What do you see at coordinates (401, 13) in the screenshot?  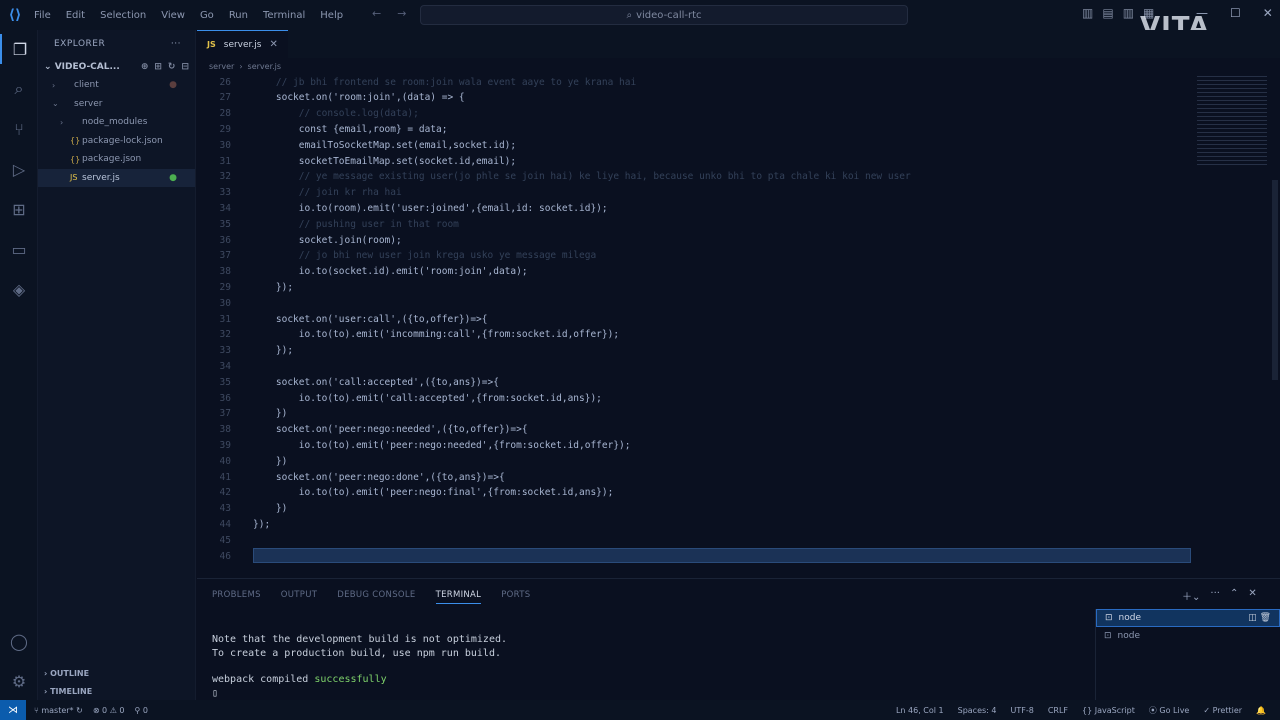 I see `forward-arrow-icon: →` at bounding box center [401, 13].